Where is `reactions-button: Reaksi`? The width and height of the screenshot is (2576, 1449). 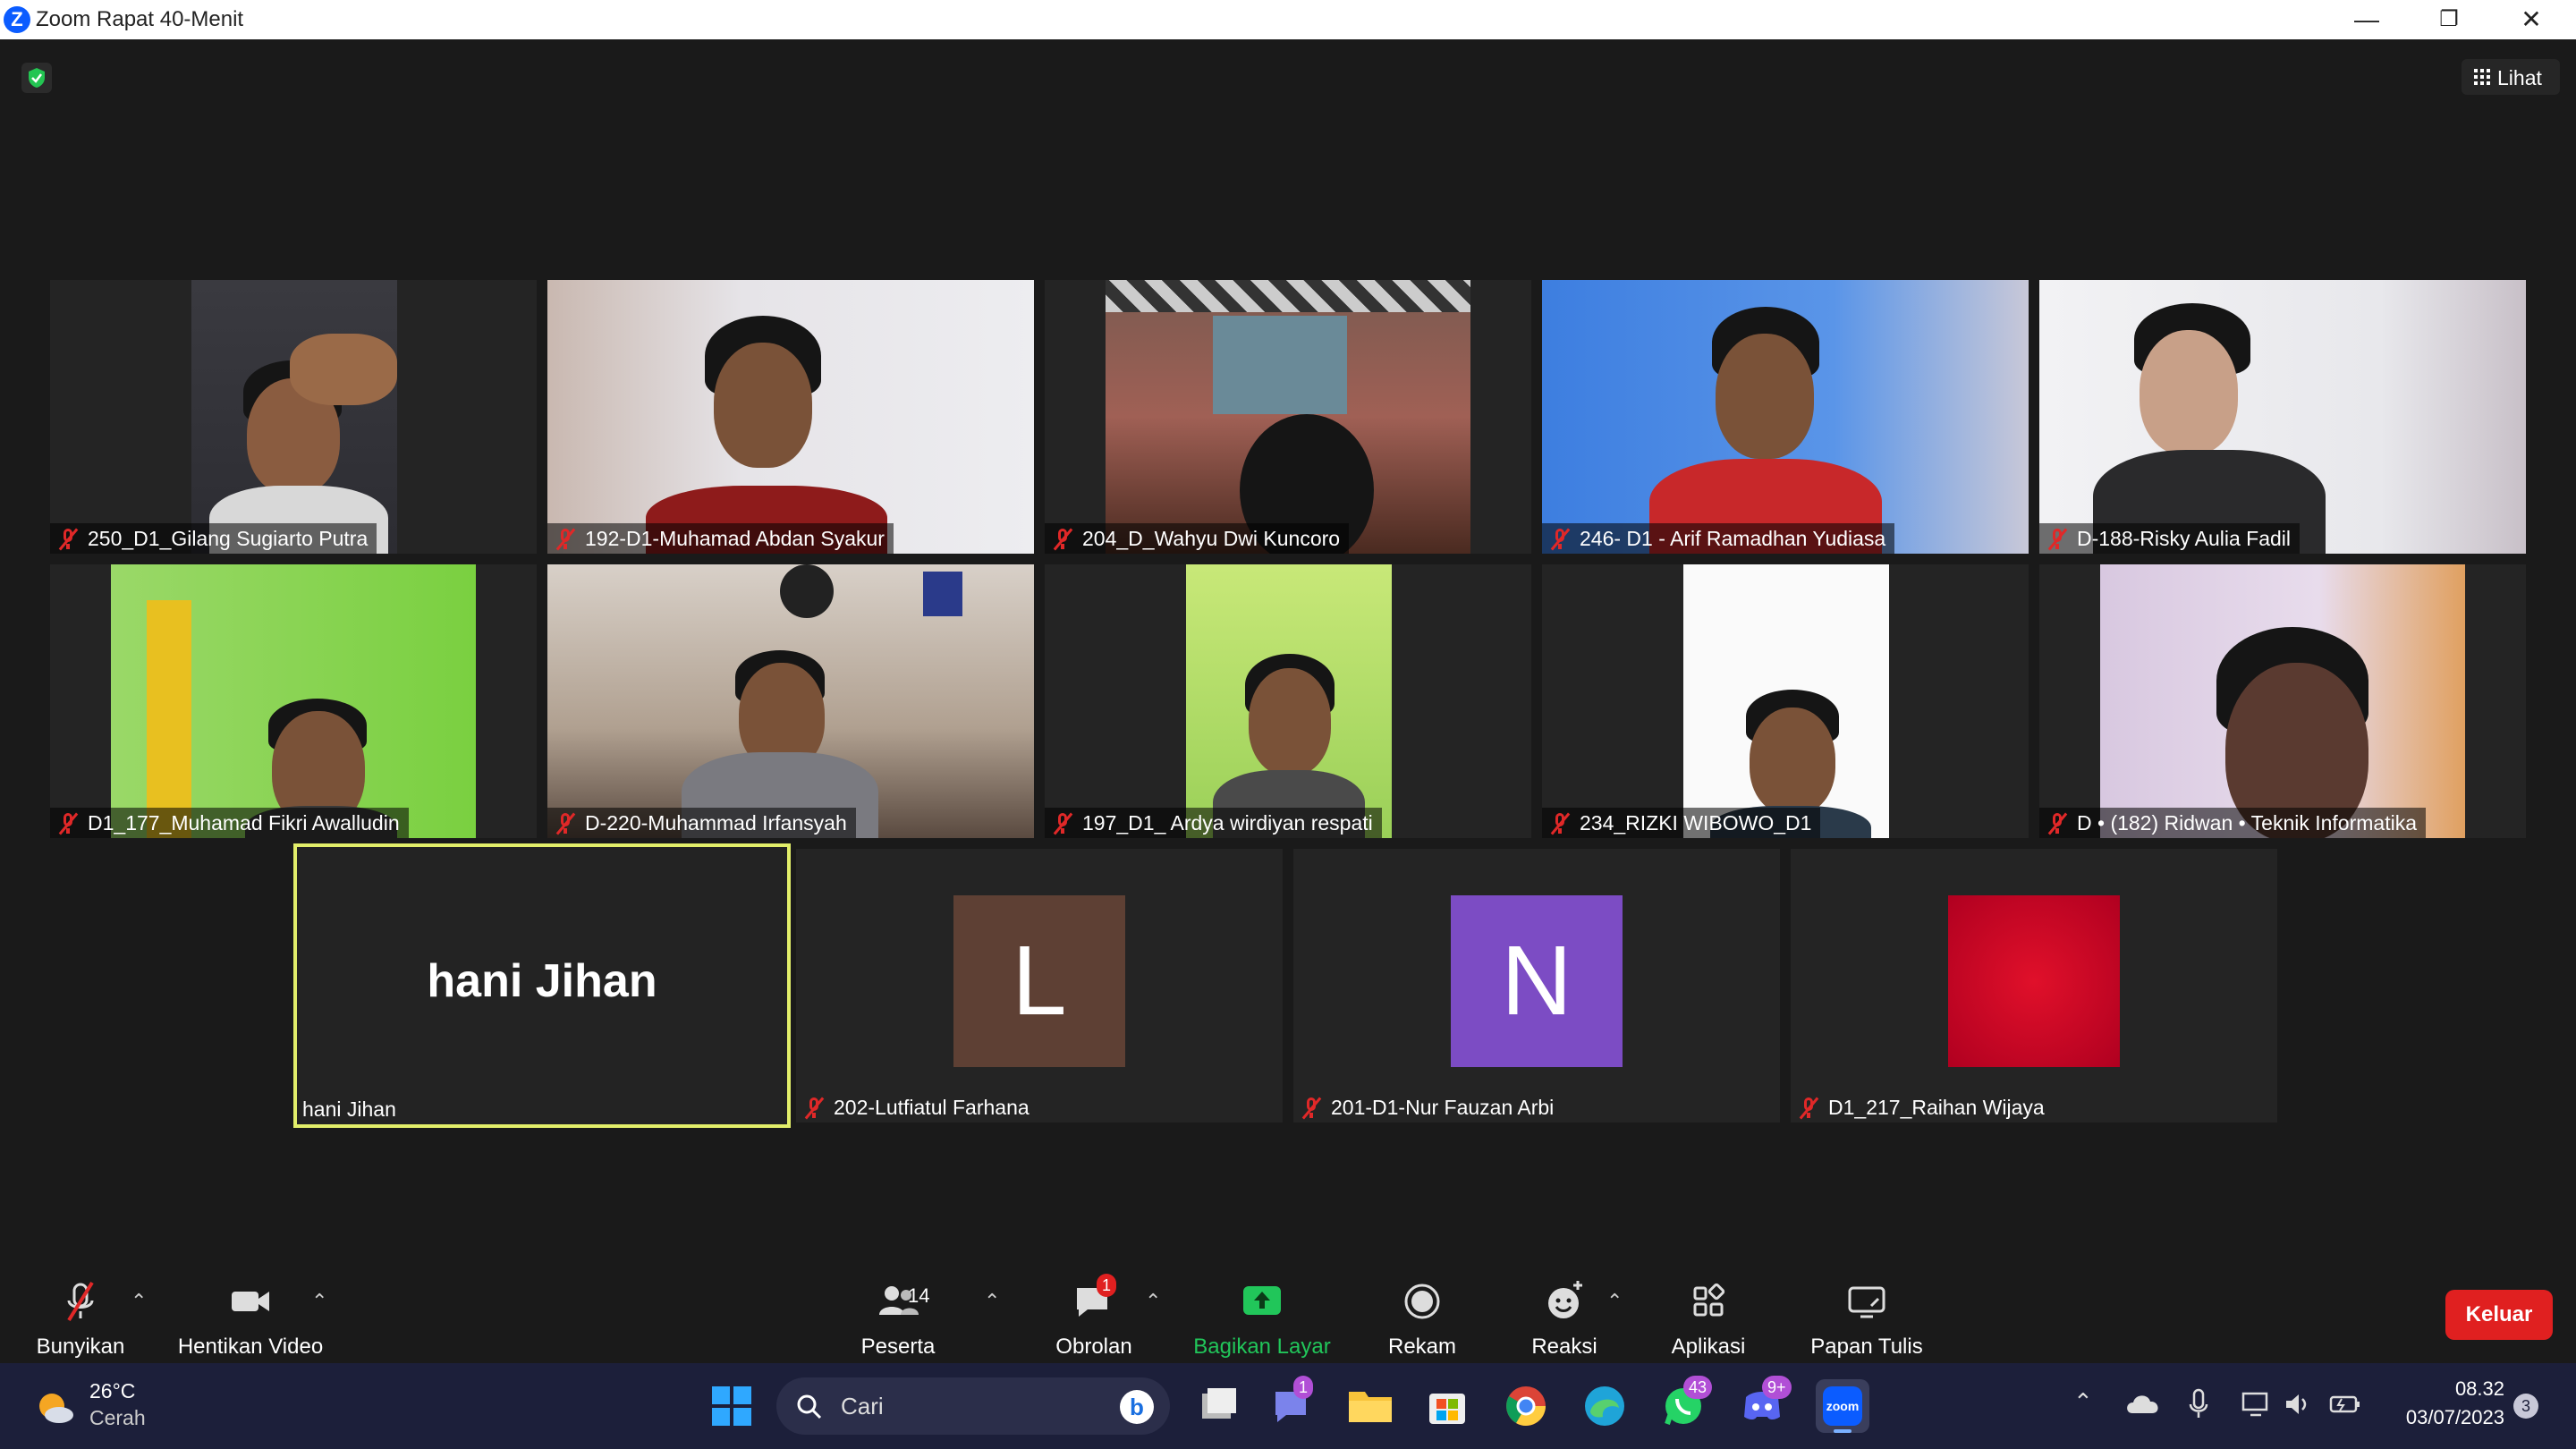 reactions-button: Reaksi is located at coordinates (1564, 1319).